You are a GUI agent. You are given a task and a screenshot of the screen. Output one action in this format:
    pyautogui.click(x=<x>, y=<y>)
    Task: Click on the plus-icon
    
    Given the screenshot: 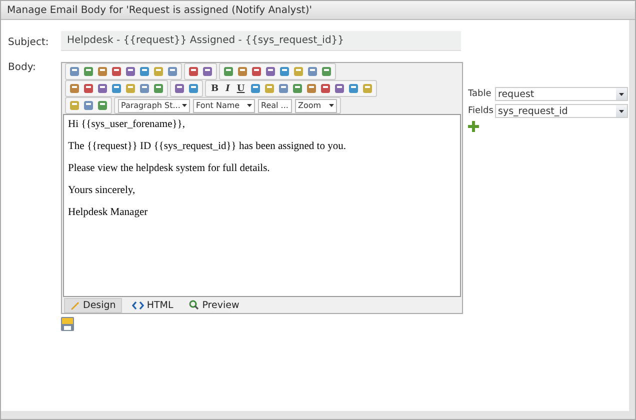 What is the action you would take?
    pyautogui.click(x=473, y=126)
    